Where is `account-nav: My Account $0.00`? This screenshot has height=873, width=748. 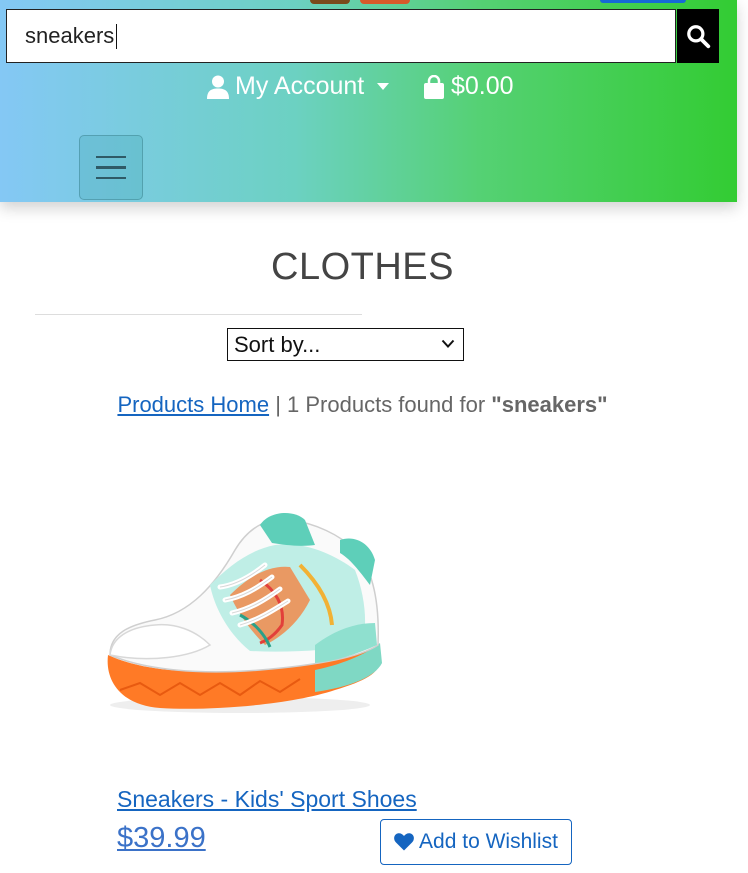 account-nav: My Account $0.00 is located at coordinates (368, 89).